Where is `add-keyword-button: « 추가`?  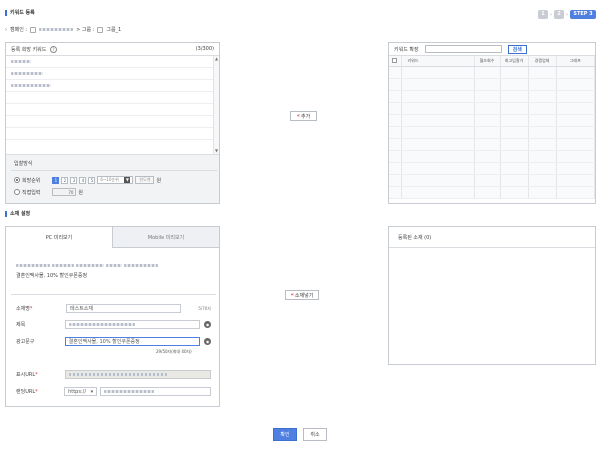 add-keyword-button: « 추가 is located at coordinates (303, 116).